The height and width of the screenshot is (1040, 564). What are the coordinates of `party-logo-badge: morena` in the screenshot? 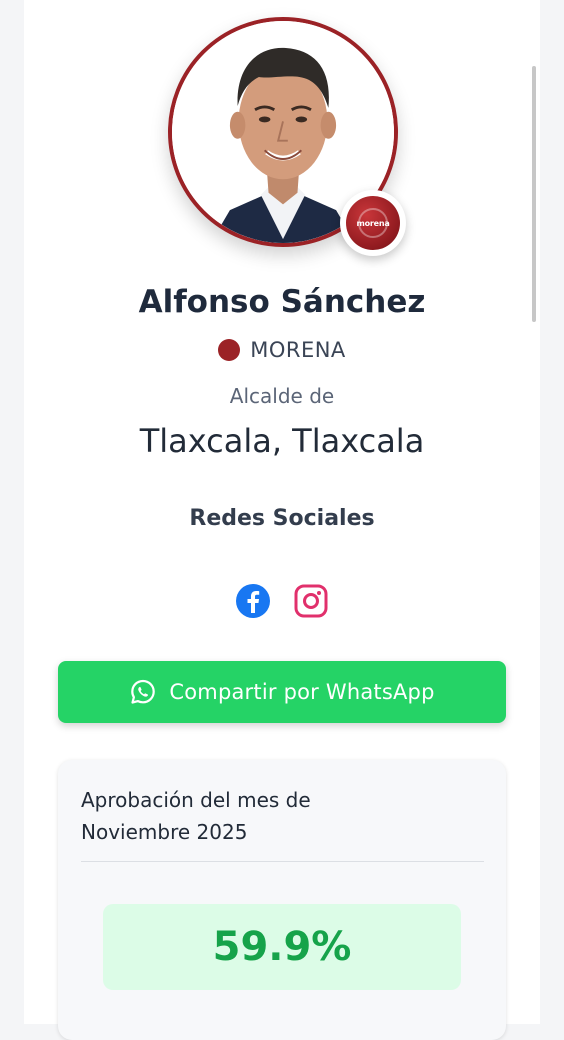 It's located at (373, 223).